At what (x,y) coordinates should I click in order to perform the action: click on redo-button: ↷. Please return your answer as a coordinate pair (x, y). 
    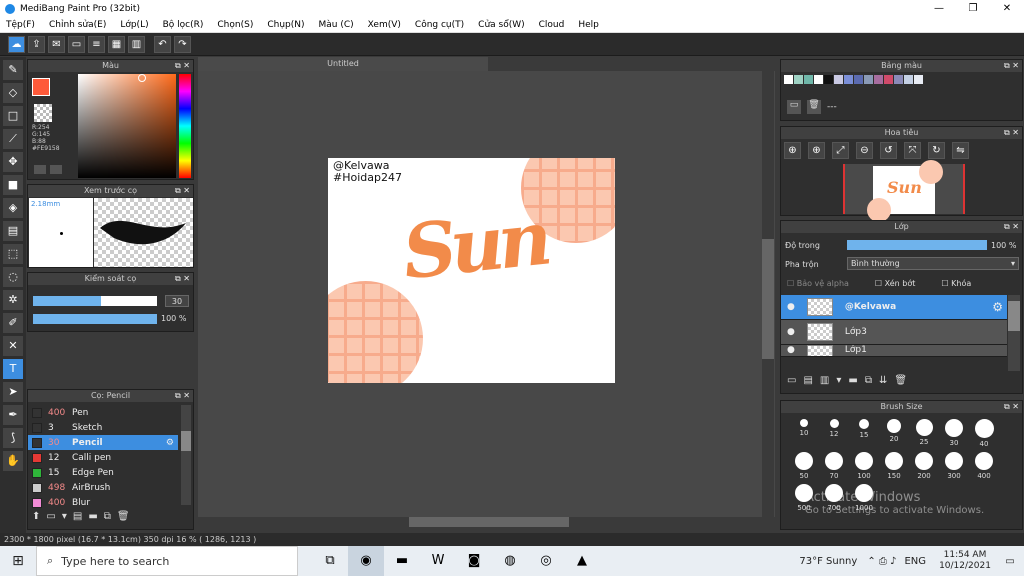
    Looking at the image, I should click on (182, 44).